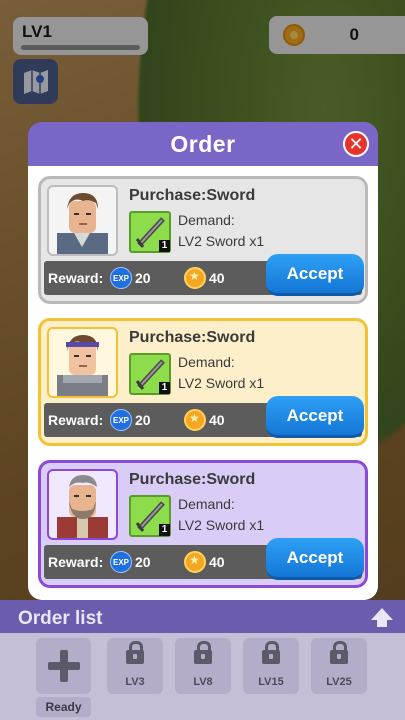  I want to click on add-order-slot, so click(63, 666).